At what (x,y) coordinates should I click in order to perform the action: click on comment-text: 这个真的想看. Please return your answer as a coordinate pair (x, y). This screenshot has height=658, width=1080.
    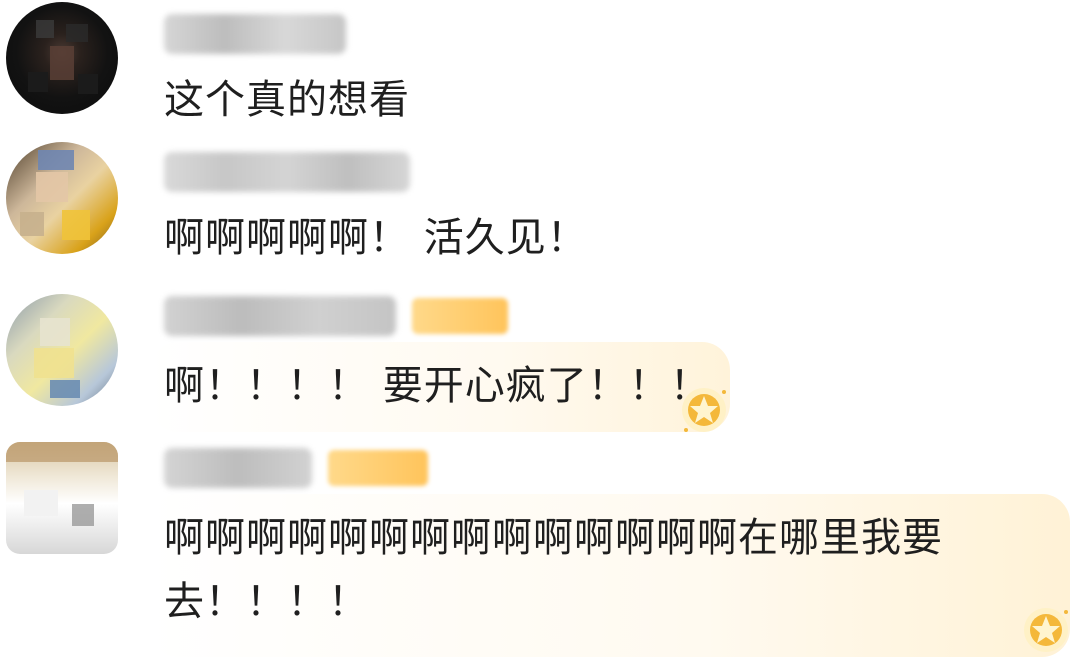
    Looking at the image, I should click on (287, 100).